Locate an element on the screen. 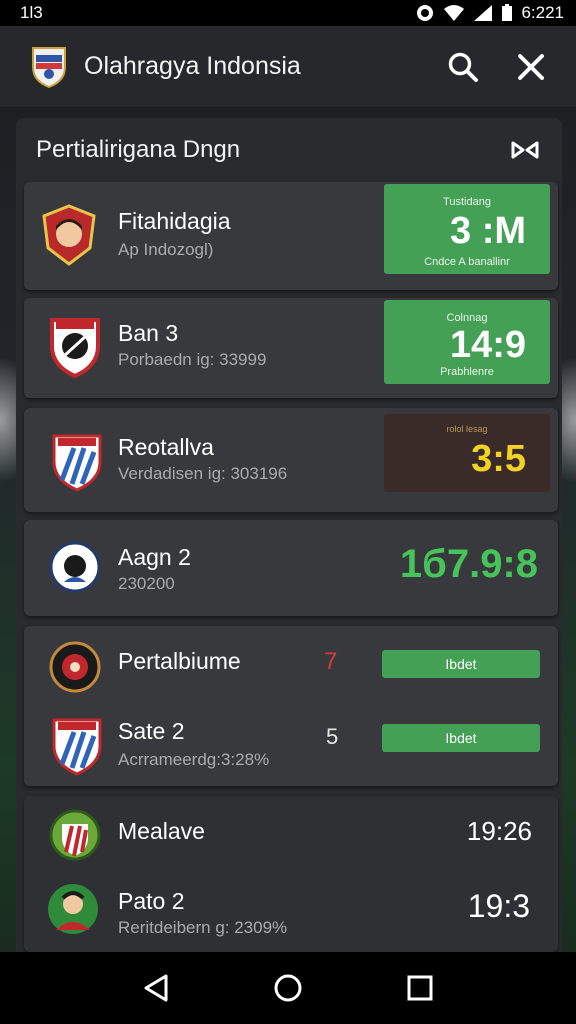 Image resolution: width=576 pixels, height=1024 pixels. team-name: Sate 2 is located at coordinates (151, 731).